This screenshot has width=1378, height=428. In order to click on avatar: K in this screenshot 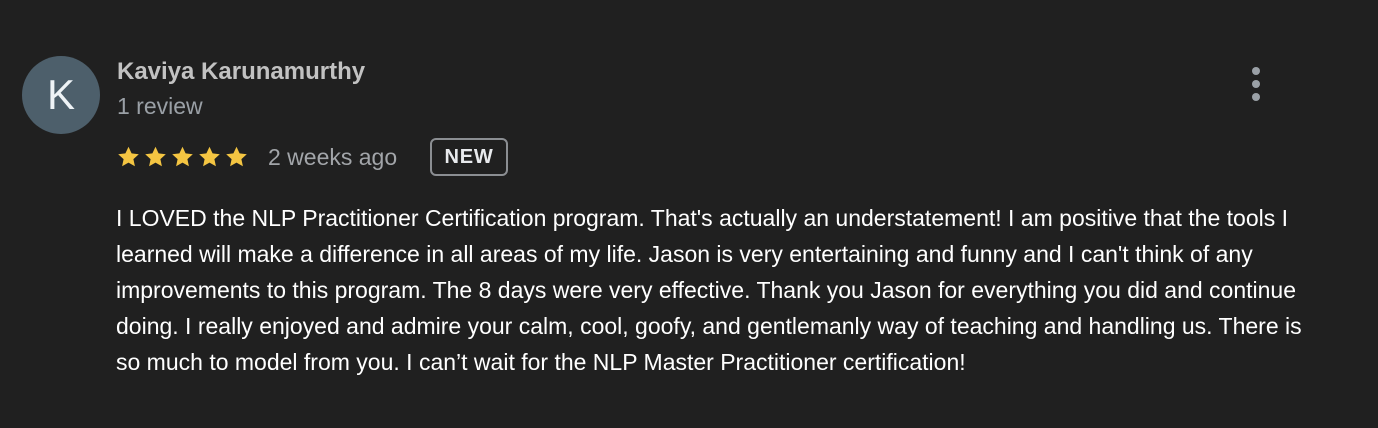, I will do `click(61, 95)`.